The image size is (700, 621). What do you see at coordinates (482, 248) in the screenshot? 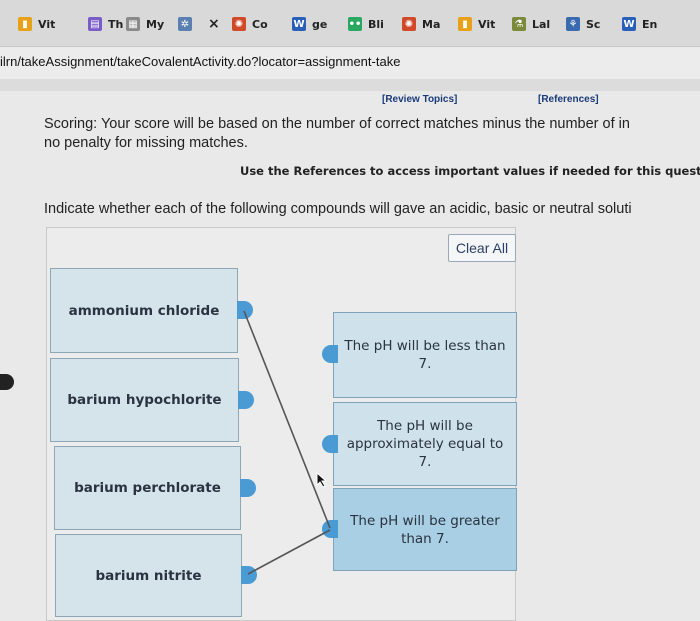
I see `clear-all-button: Clear All` at bounding box center [482, 248].